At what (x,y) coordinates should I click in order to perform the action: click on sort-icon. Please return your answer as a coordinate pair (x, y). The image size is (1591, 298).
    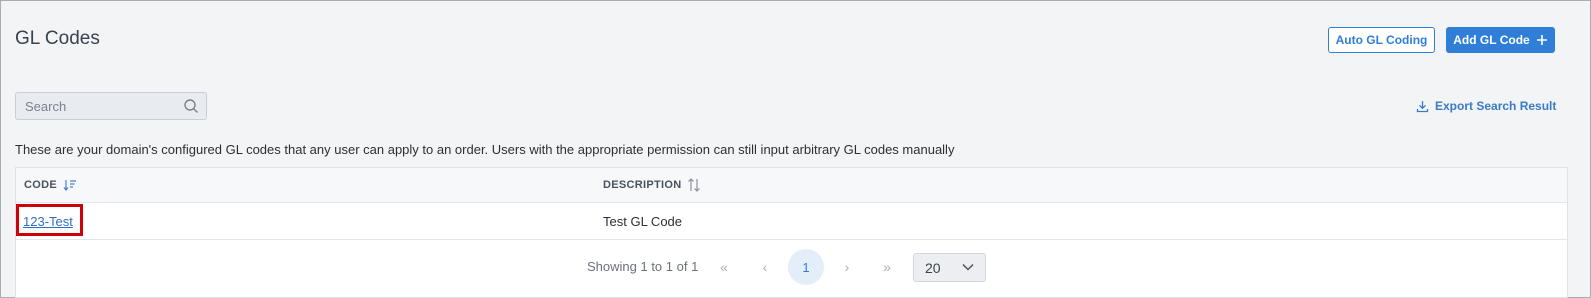
    Looking at the image, I should click on (694, 185).